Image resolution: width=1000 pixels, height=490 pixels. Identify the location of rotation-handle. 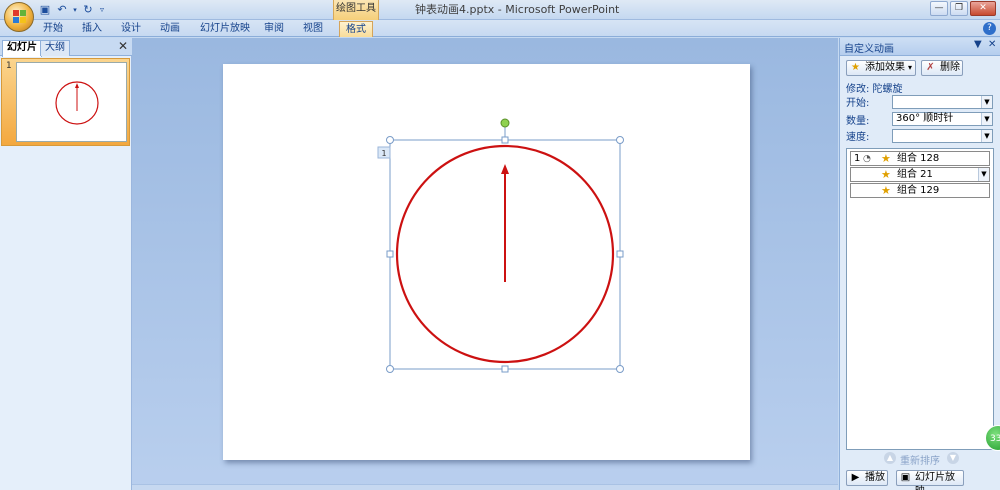
(505, 123).